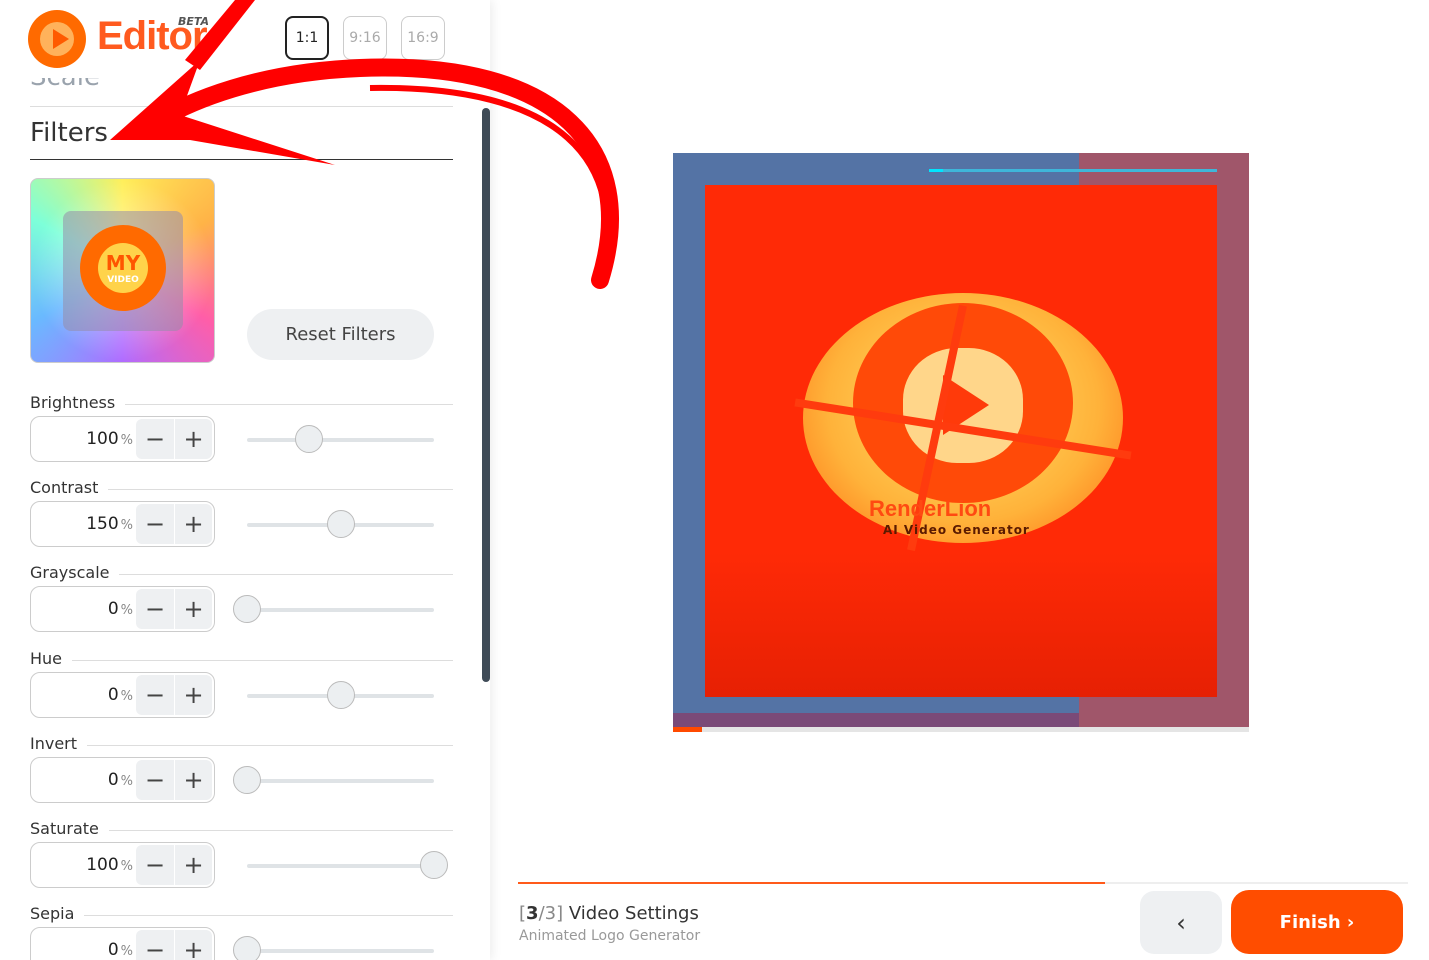 Image resolution: width=1429 pixels, height=960 pixels. I want to click on preview-brand-name: RenderLion, so click(930, 508).